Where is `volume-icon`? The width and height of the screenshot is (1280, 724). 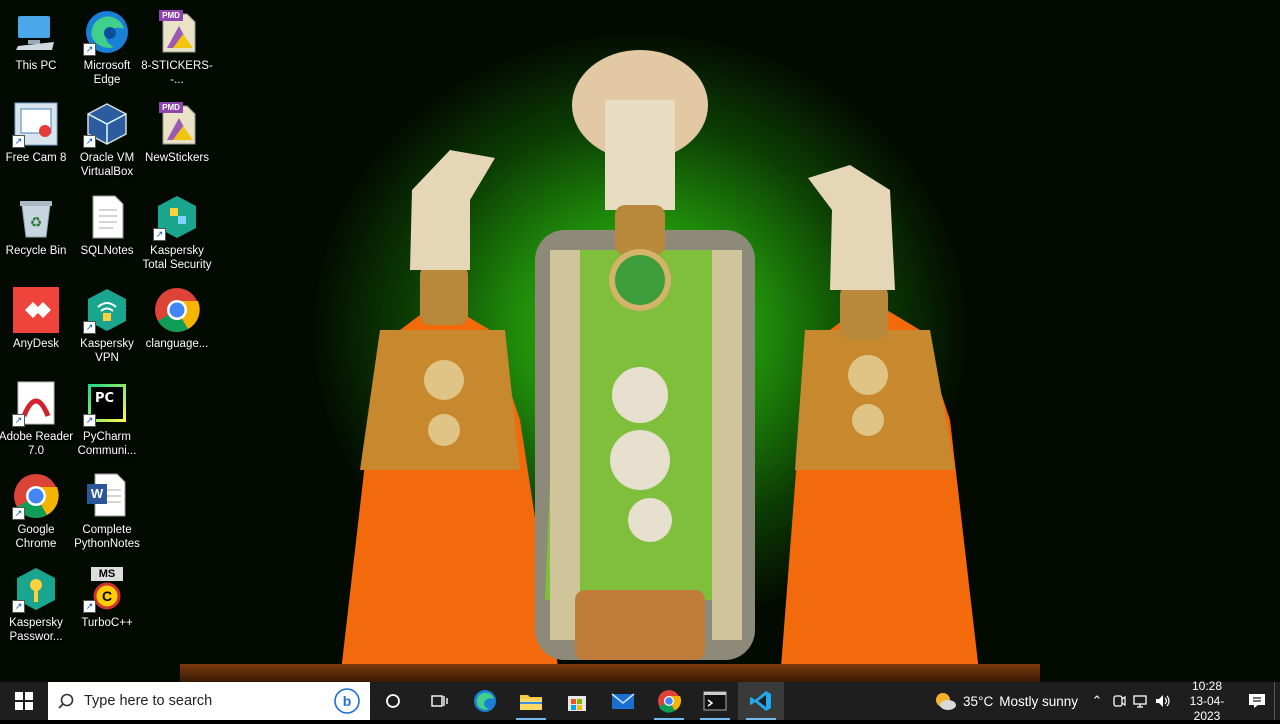
volume-icon is located at coordinates (1163, 701).